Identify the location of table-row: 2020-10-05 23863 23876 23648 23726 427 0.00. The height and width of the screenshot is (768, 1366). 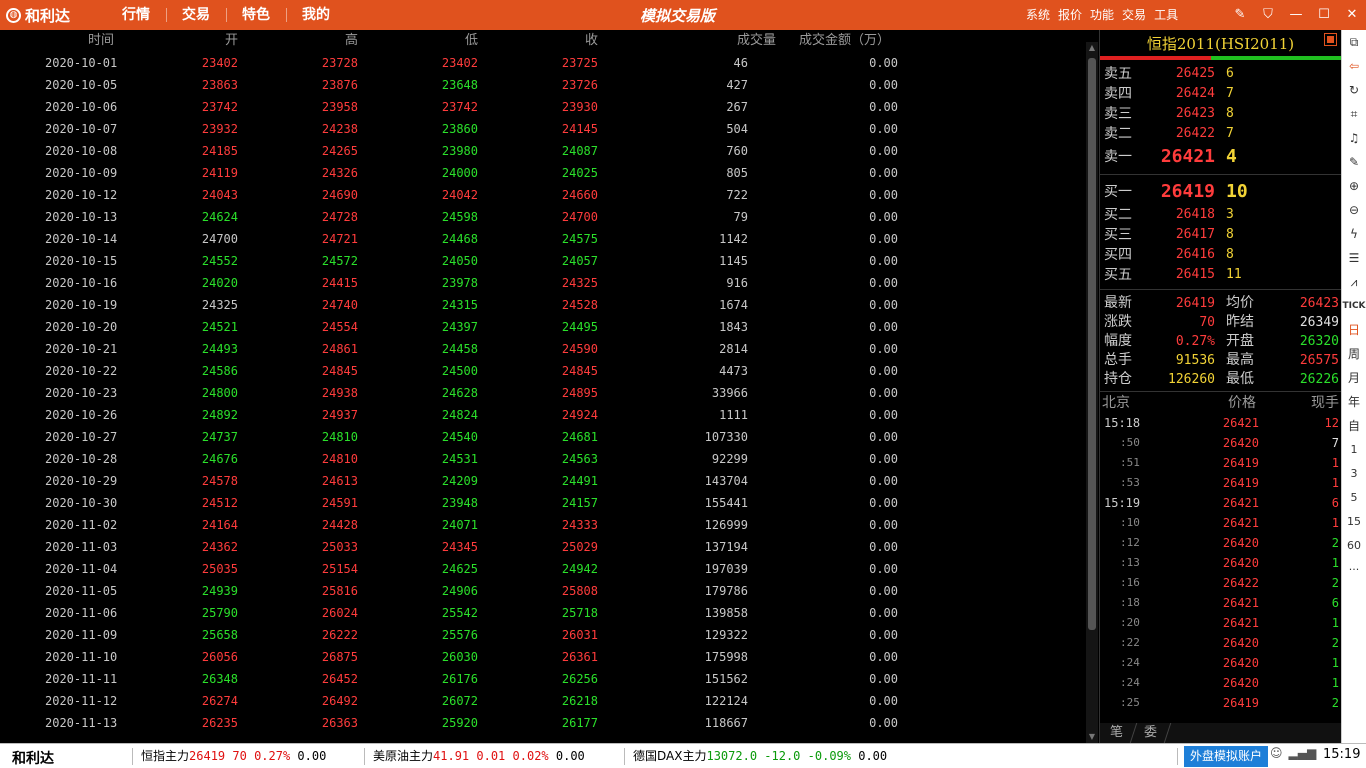
(543, 85).